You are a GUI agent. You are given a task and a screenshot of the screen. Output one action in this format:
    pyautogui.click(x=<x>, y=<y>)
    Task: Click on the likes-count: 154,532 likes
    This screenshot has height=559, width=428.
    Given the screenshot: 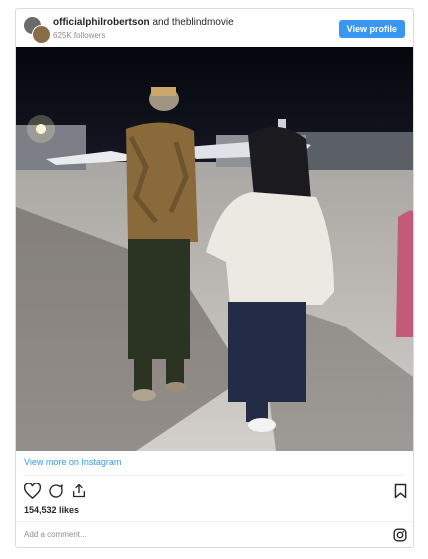 What is the action you would take?
    pyautogui.click(x=51, y=510)
    